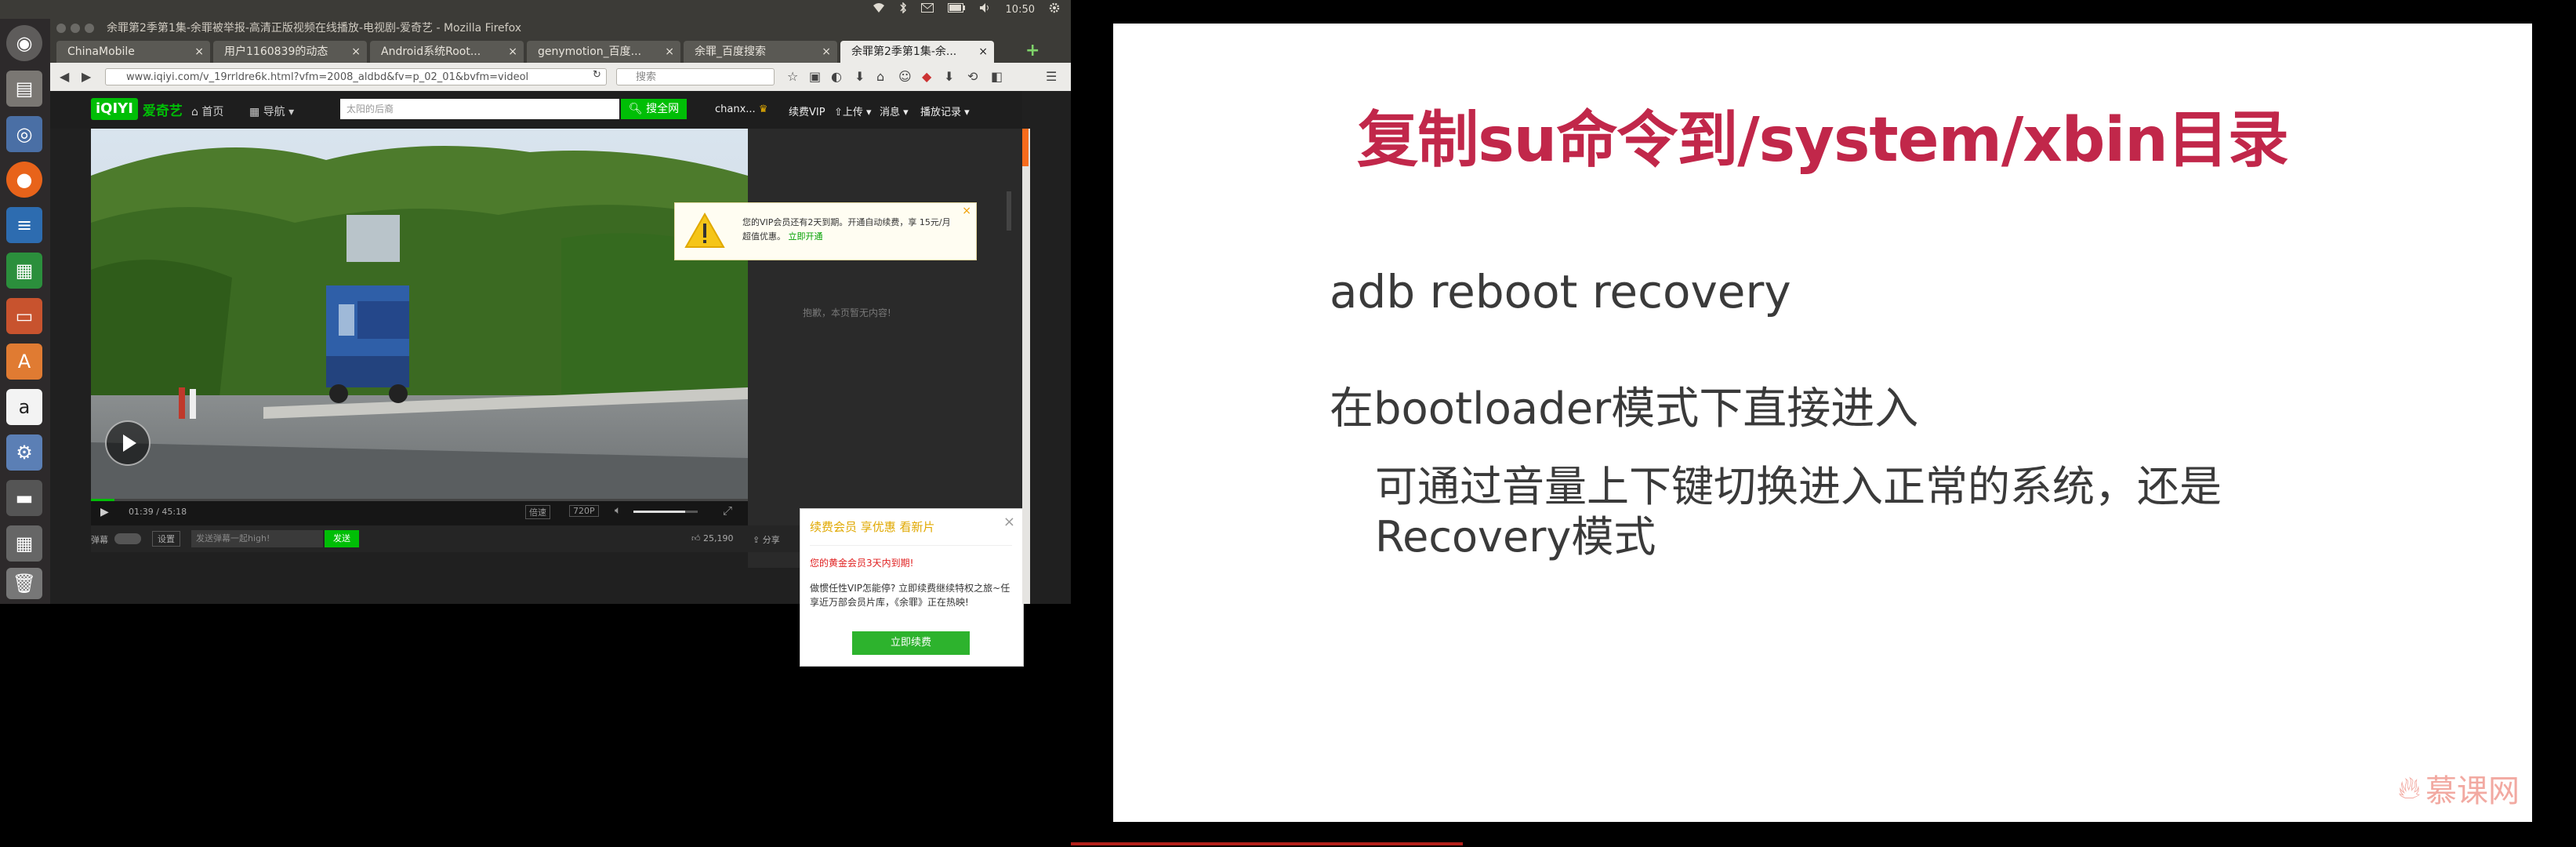 This screenshot has width=2576, height=847. What do you see at coordinates (728, 510) in the screenshot?
I see `fullscreen-icon: ⤢` at bounding box center [728, 510].